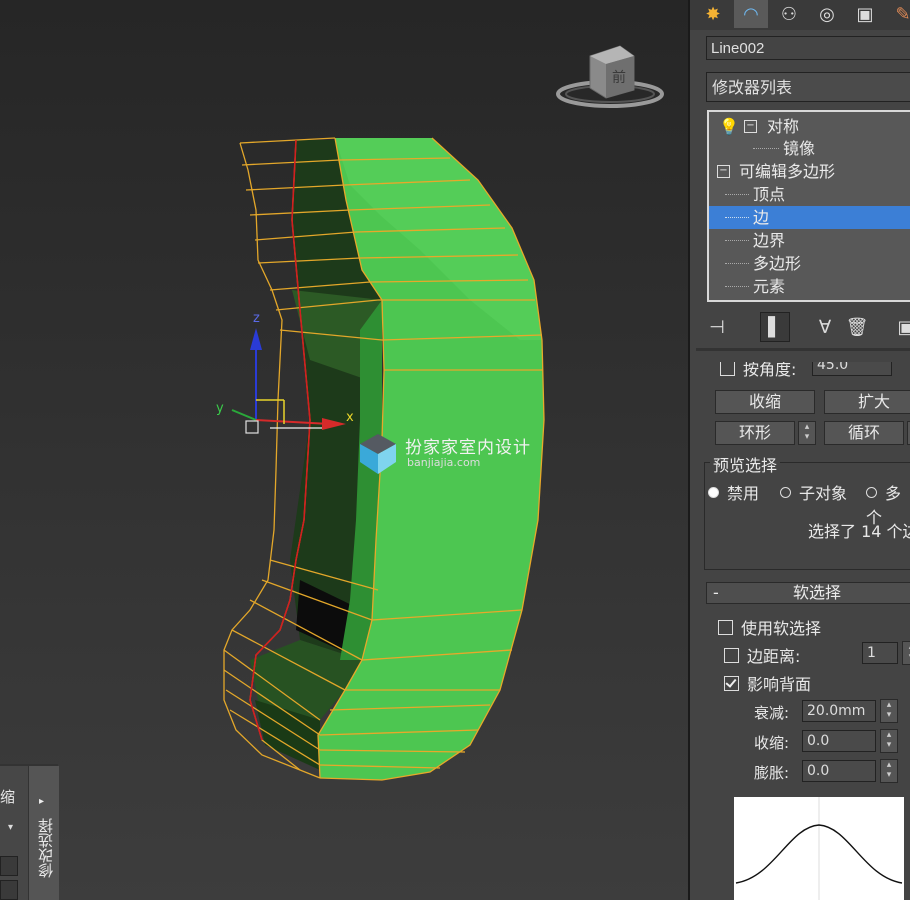 The image size is (910, 900). I want to click on motion-icon: ◎, so click(827, 14).